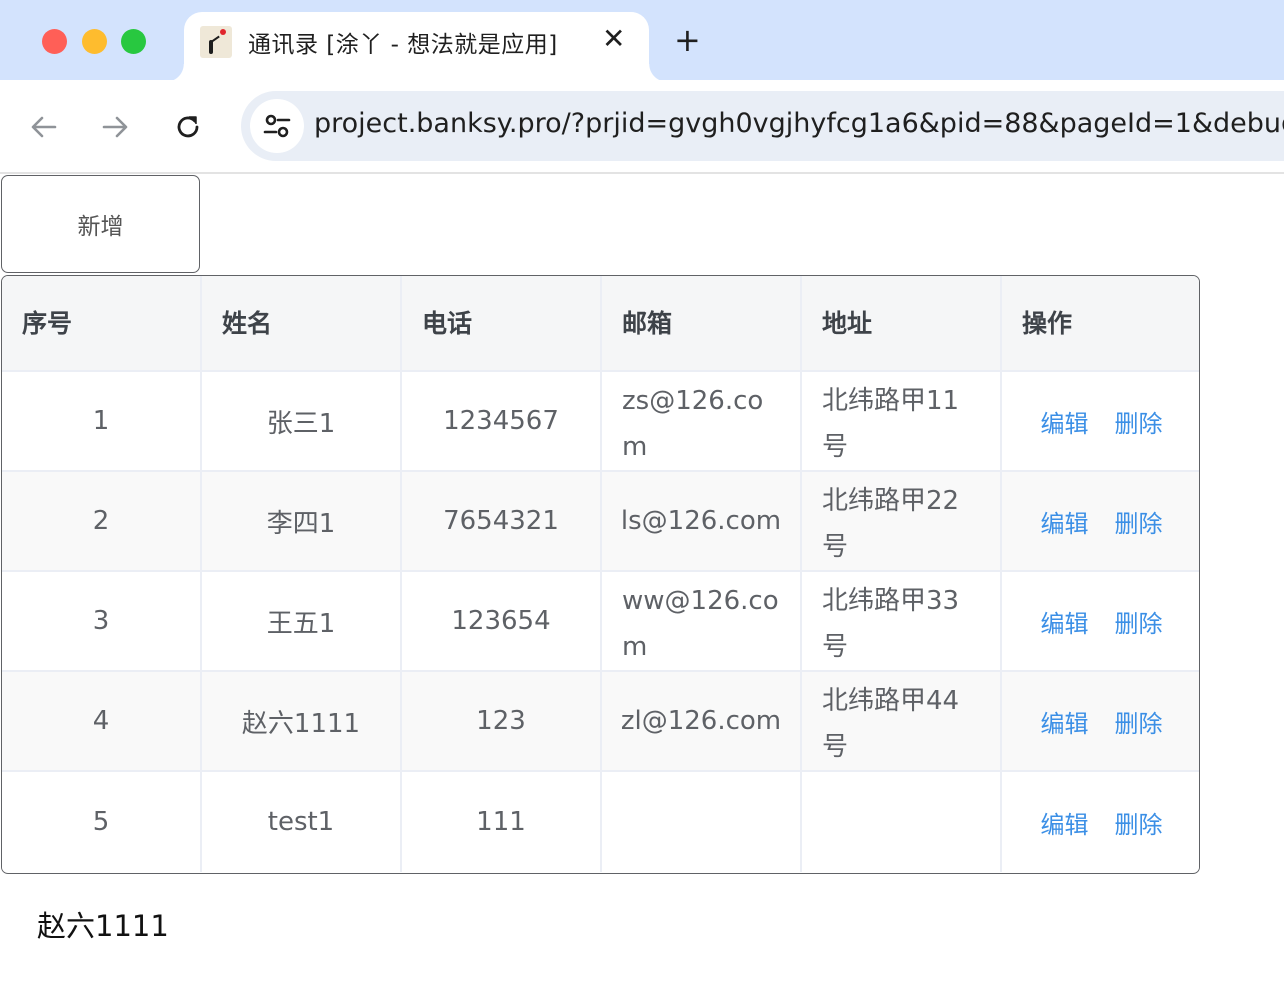 The height and width of the screenshot is (994, 1284). Describe the element at coordinates (133, 41) in the screenshot. I see `maximize-window-button` at that location.